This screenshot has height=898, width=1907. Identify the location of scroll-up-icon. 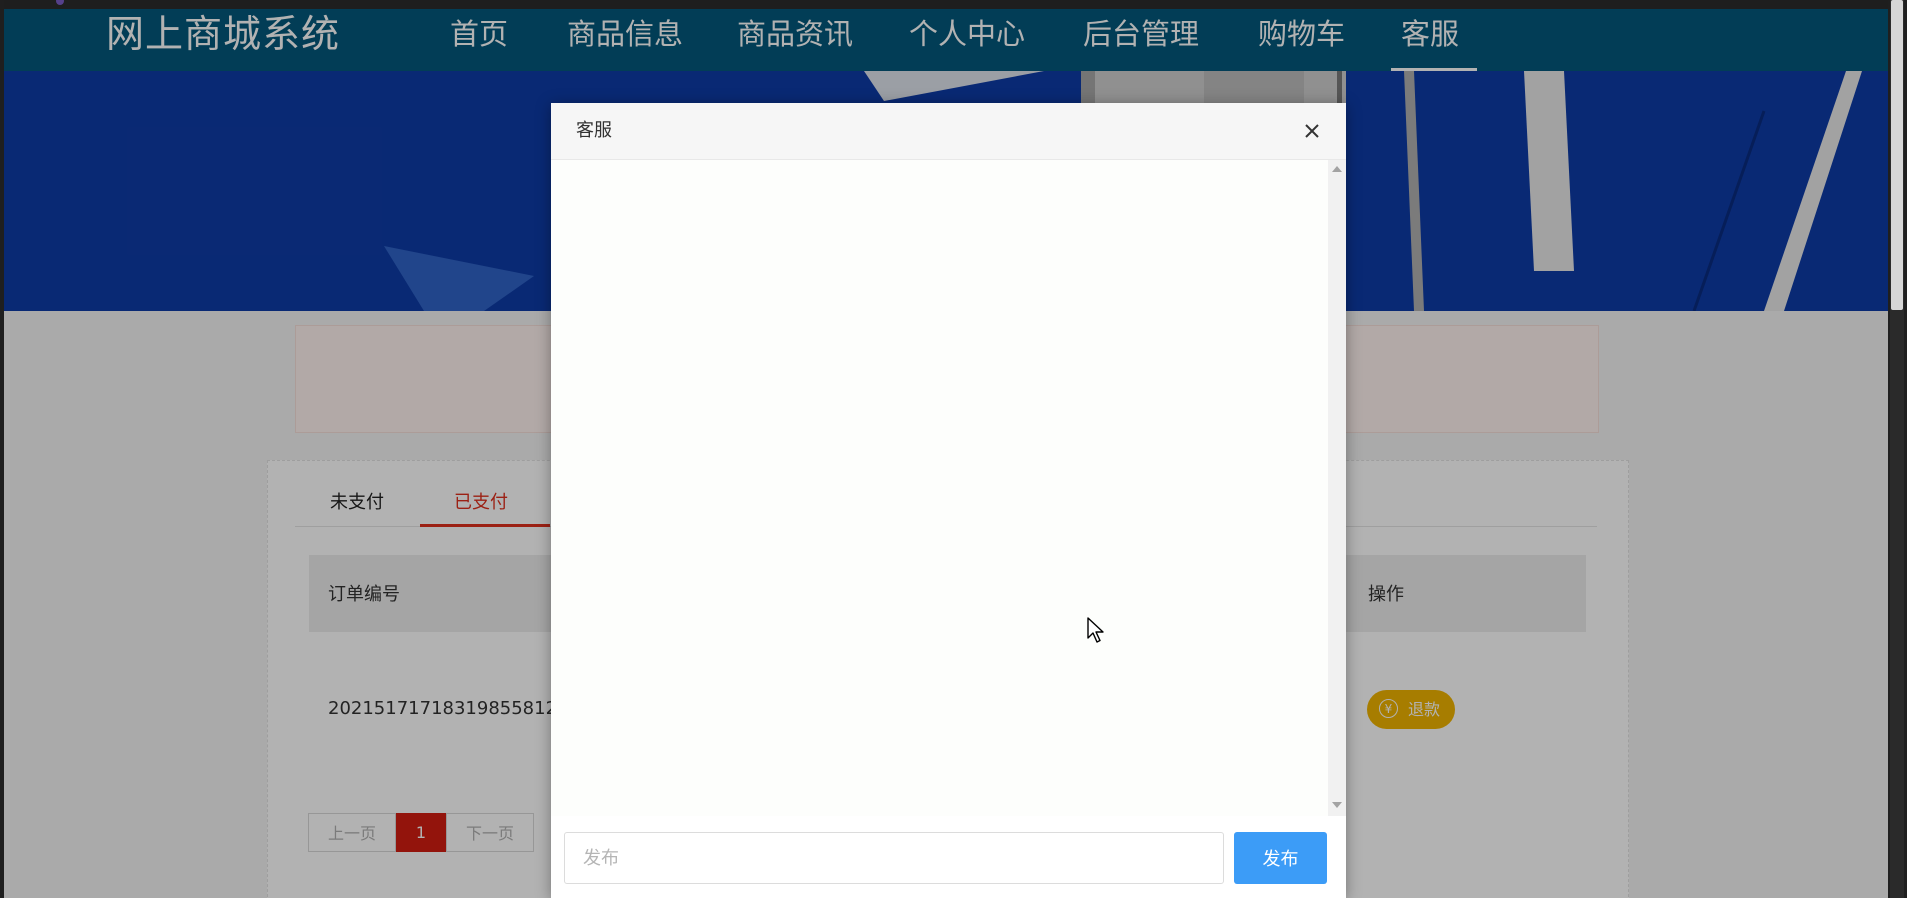
(1337, 169).